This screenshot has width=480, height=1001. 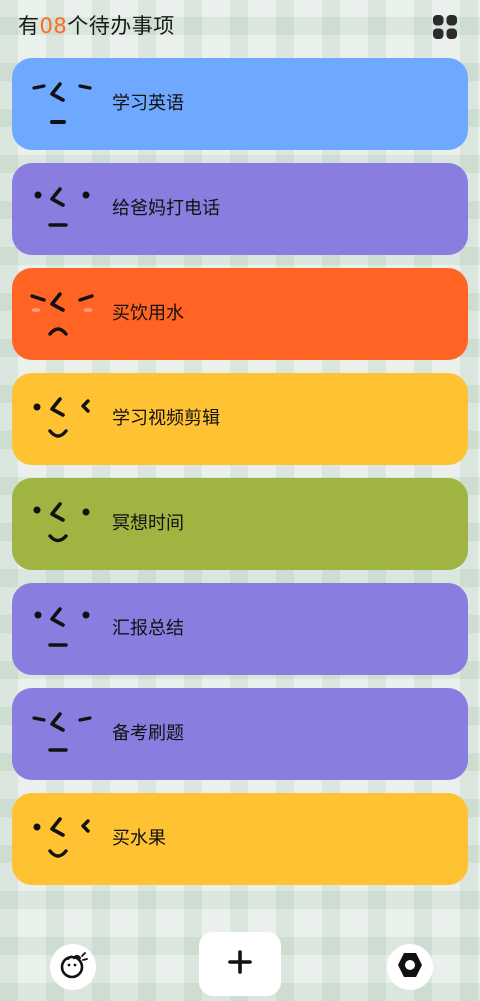 I want to click on todo-card-2: 给爸妈打电话, so click(x=240, y=209).